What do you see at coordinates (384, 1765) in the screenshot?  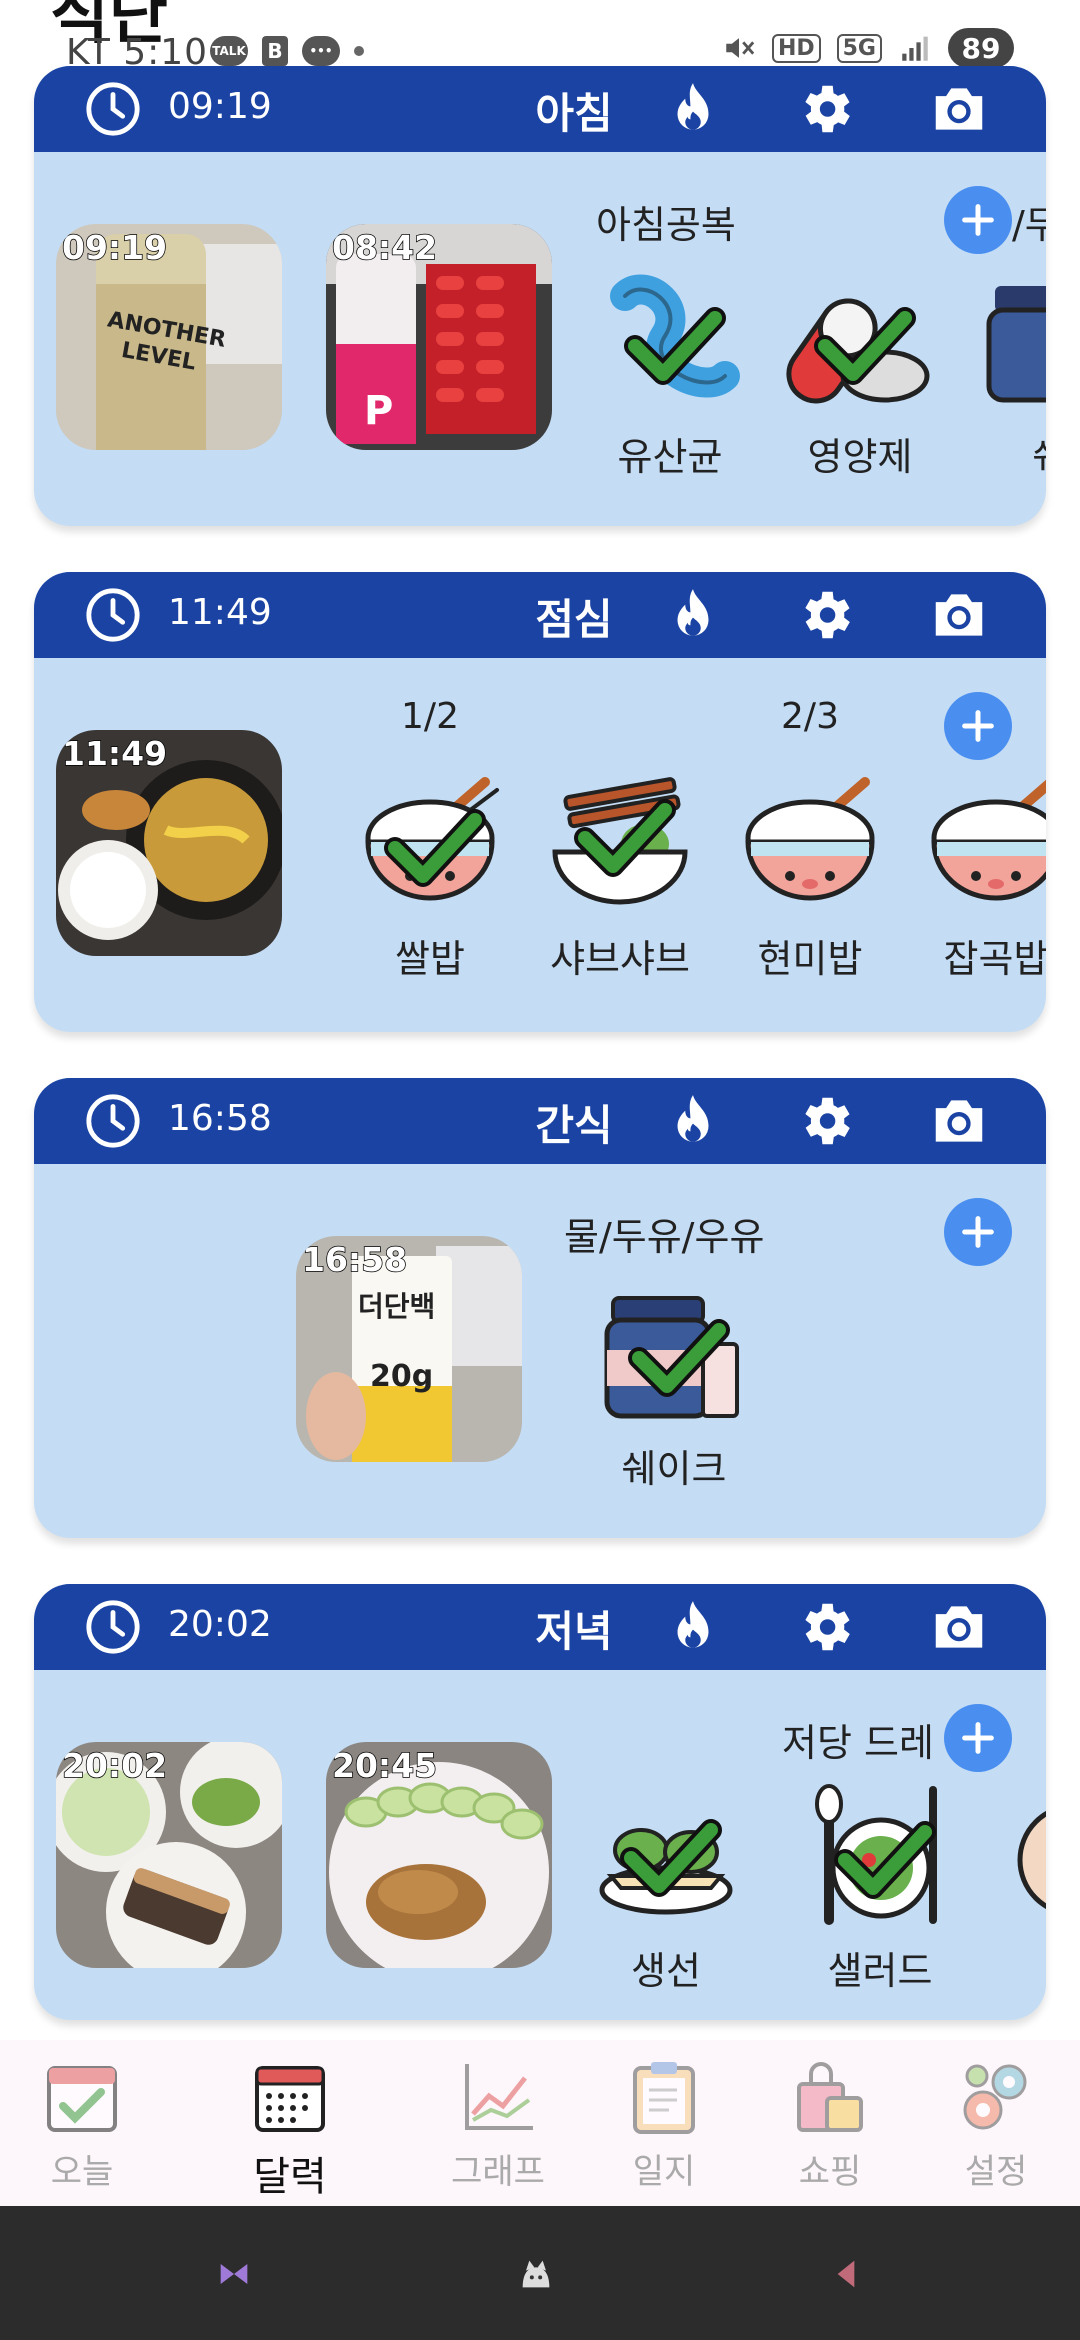 I see `photo-time: 20:45` at bounding box center [384, 1765].